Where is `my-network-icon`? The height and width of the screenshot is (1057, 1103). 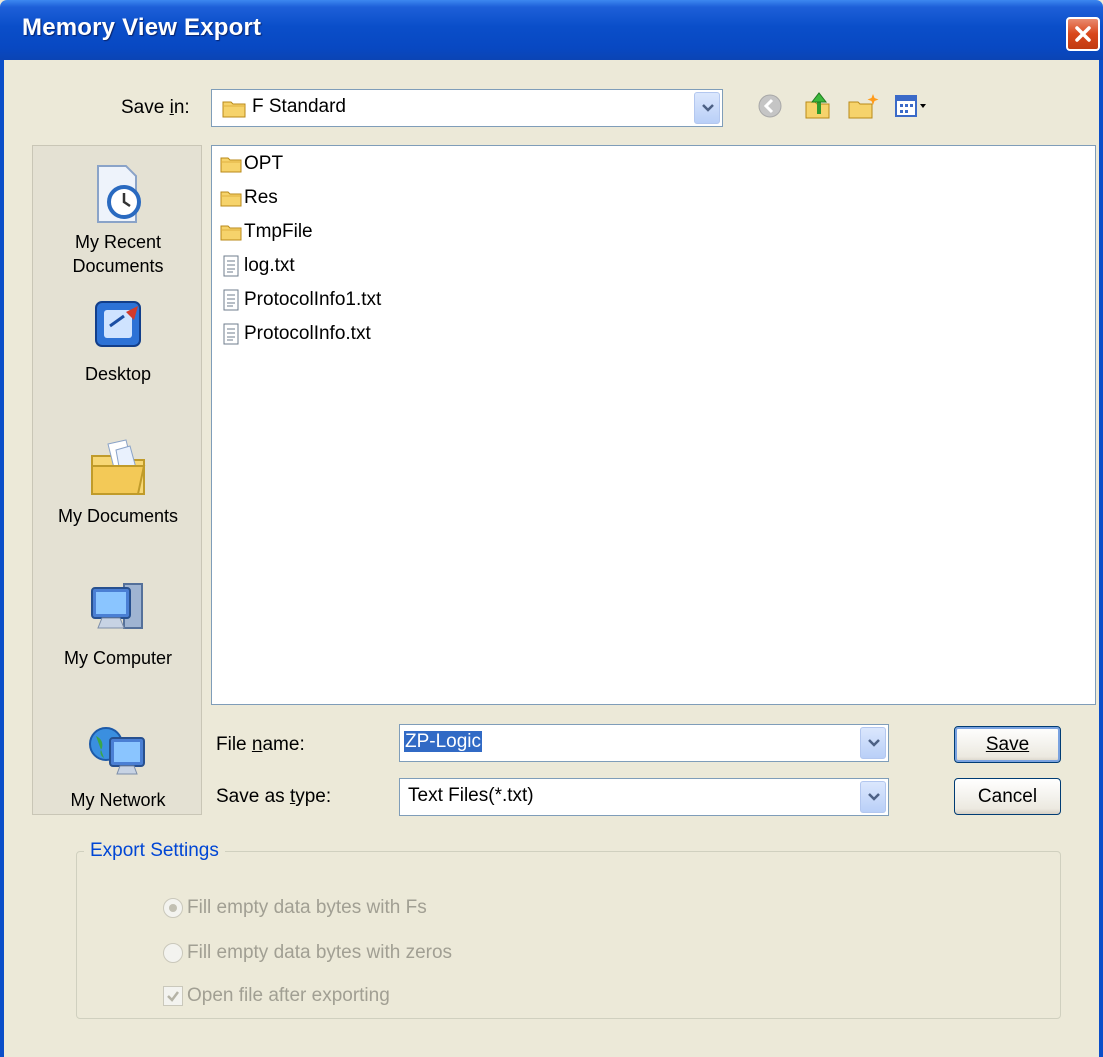
my-network-icon is located at coordinates (117, 751).